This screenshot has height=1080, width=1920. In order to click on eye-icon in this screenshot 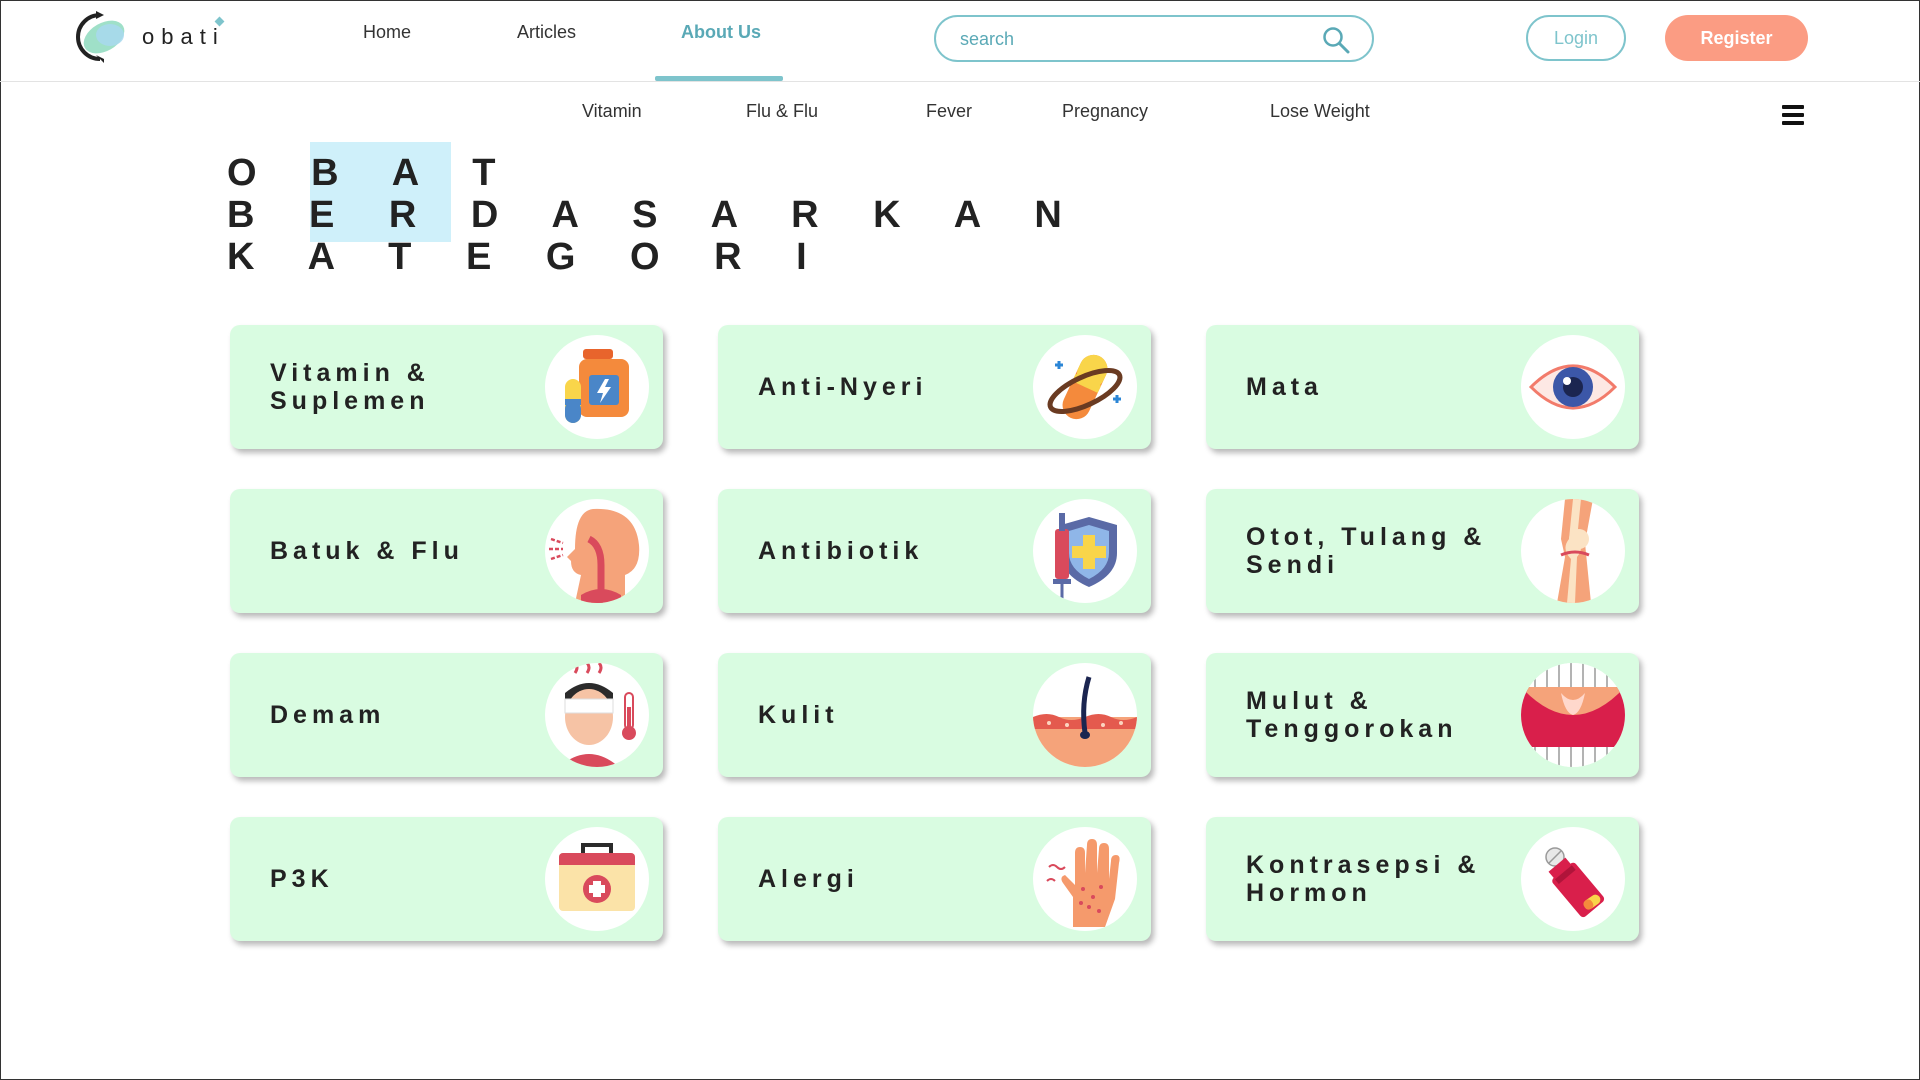, I will do `click(1573, 387)`.